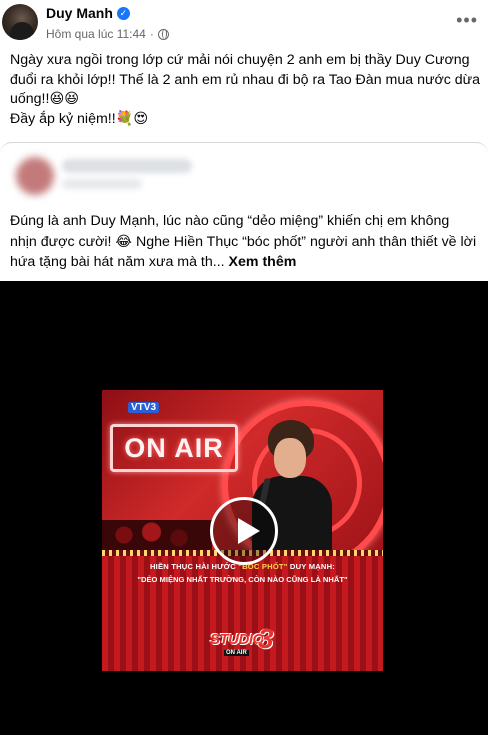  Describe the element at coordinates (163, 34) in the screenshot. I see `globe-icon` at that location.